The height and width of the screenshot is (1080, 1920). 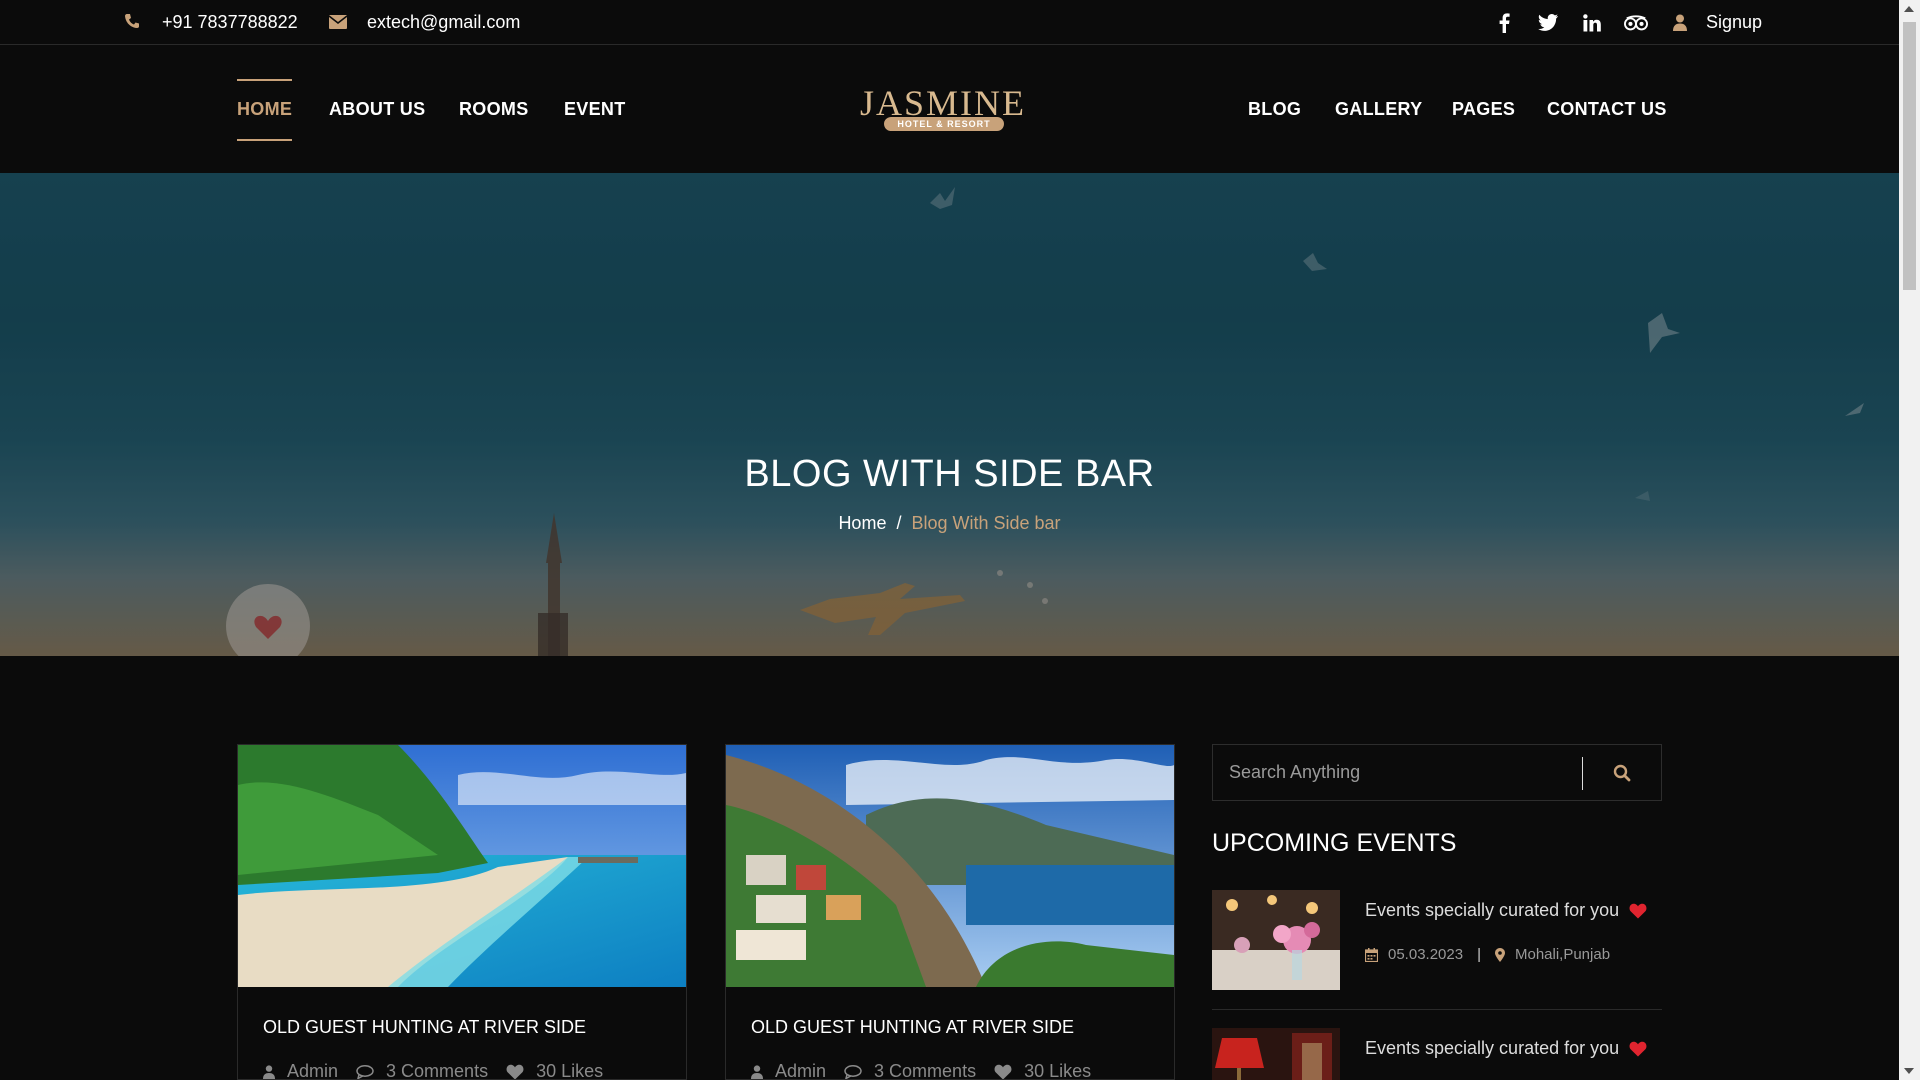 I want to click on signup-link: Signup, so click(x=1715, y=23).